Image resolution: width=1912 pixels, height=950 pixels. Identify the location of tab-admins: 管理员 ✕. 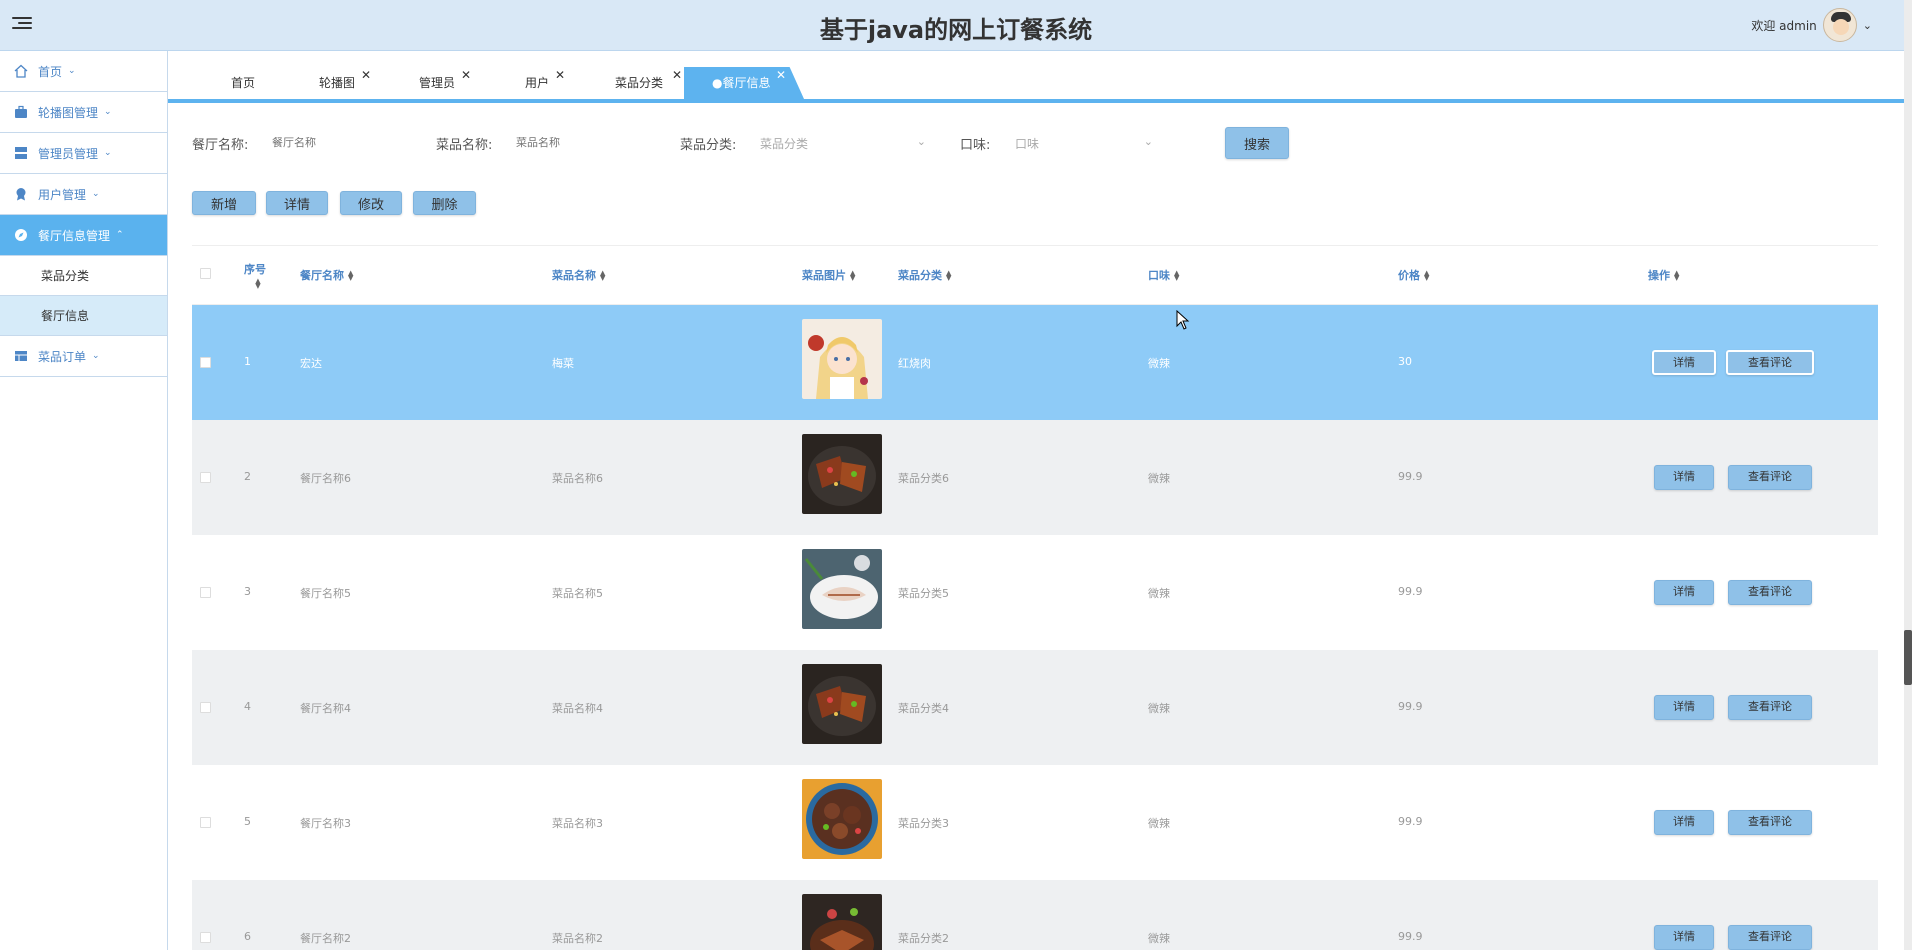
(445, 83).